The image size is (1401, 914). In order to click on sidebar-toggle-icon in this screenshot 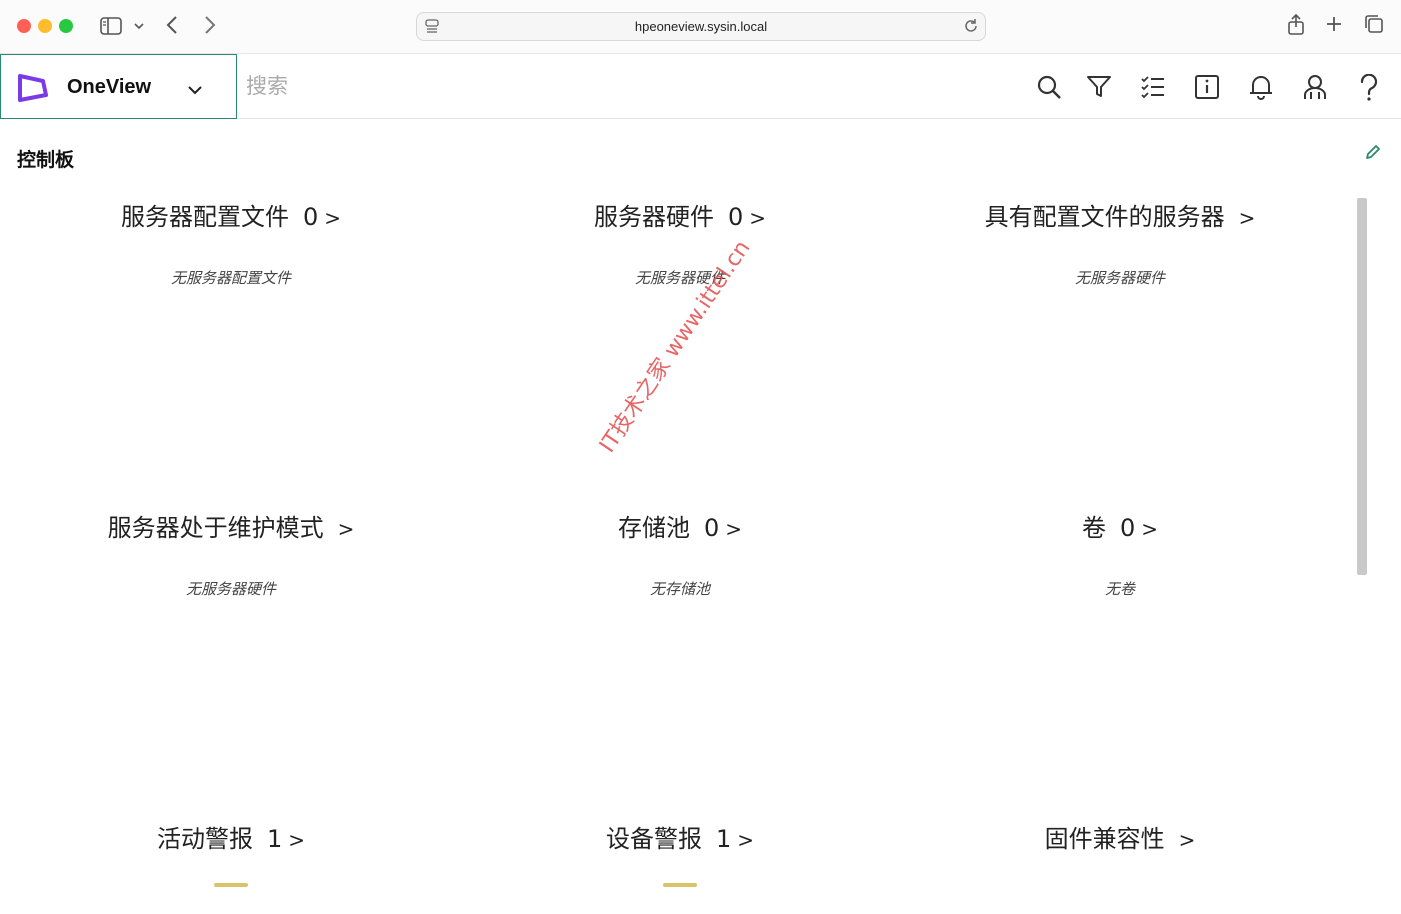, I will do `click(111, 26)`.